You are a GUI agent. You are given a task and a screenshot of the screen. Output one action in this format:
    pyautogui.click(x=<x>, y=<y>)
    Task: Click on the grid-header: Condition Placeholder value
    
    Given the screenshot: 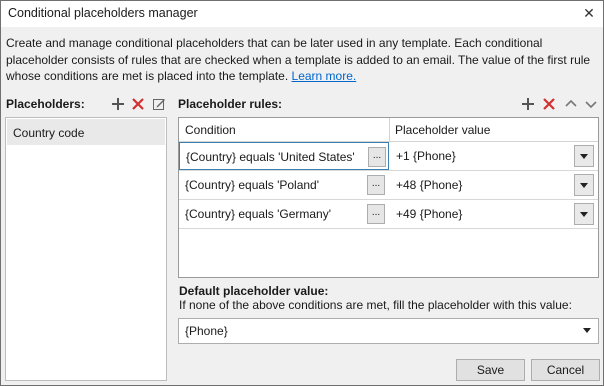 What is the action you would take?
    pyautogui.click(x=388, y=130)
    